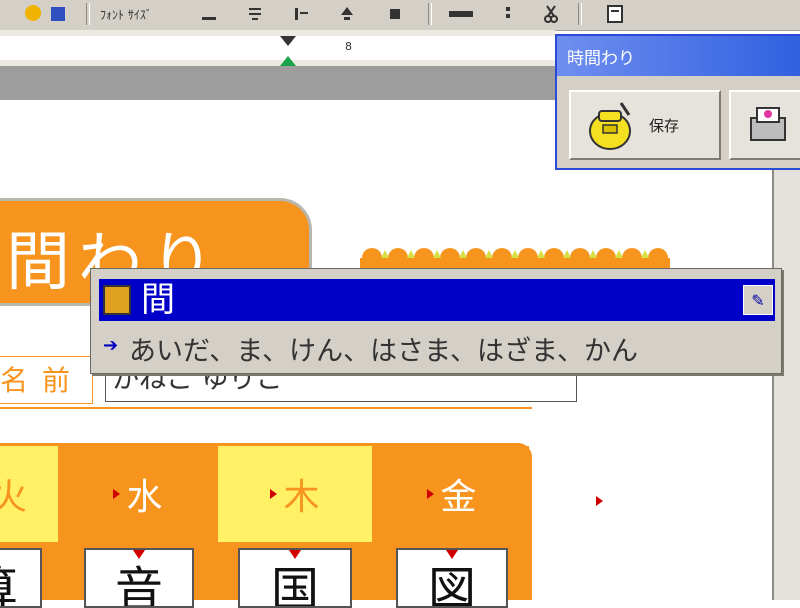  What do you see at coordinates (664, 125) in the screenshot?
I see `save-button-label: 保存` at bounding box center [664, 125].